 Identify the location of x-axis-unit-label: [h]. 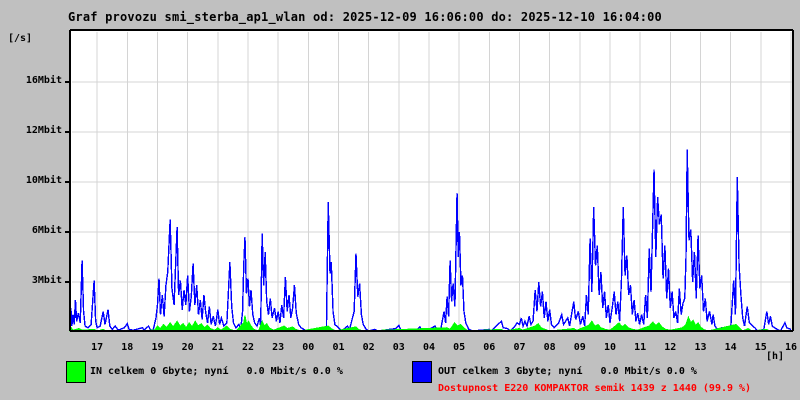
(775, 356).